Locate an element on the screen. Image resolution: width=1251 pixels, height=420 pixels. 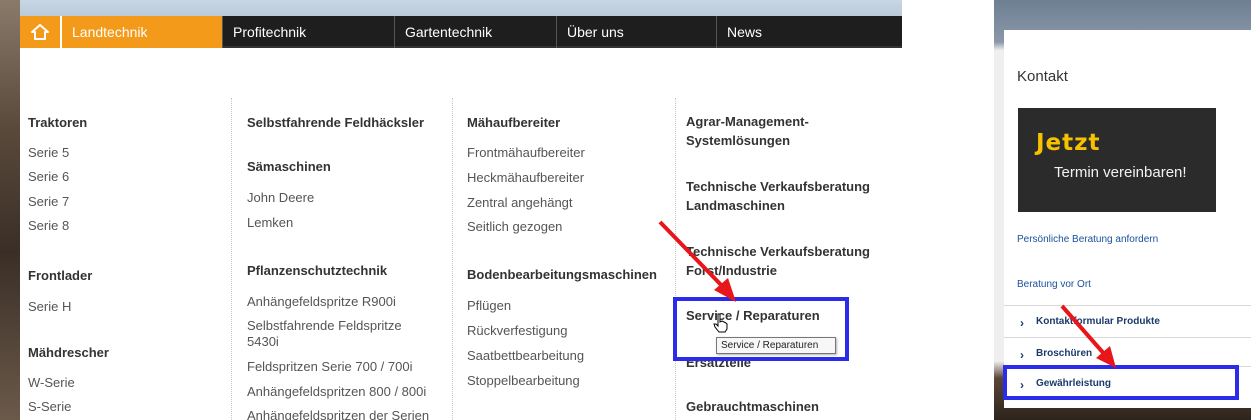
menu-link: Selbstfahrende Feldspritze is located at coordinates (324, 326).